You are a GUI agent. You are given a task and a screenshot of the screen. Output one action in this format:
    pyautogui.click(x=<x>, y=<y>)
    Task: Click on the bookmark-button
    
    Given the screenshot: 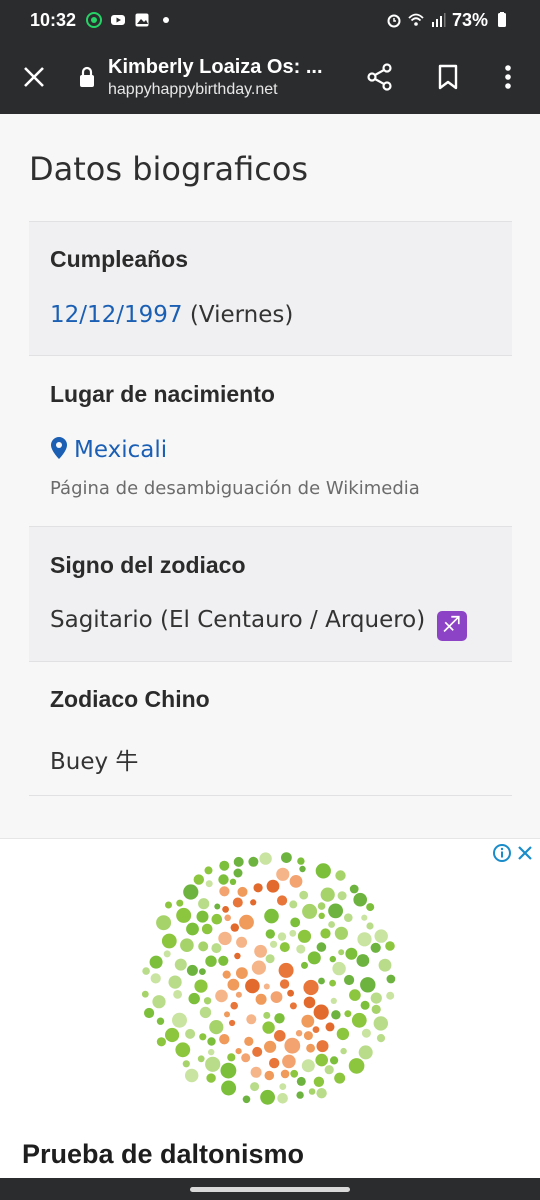 What is the action you would take?
    pyautogui.click(x=448, y=77)
    